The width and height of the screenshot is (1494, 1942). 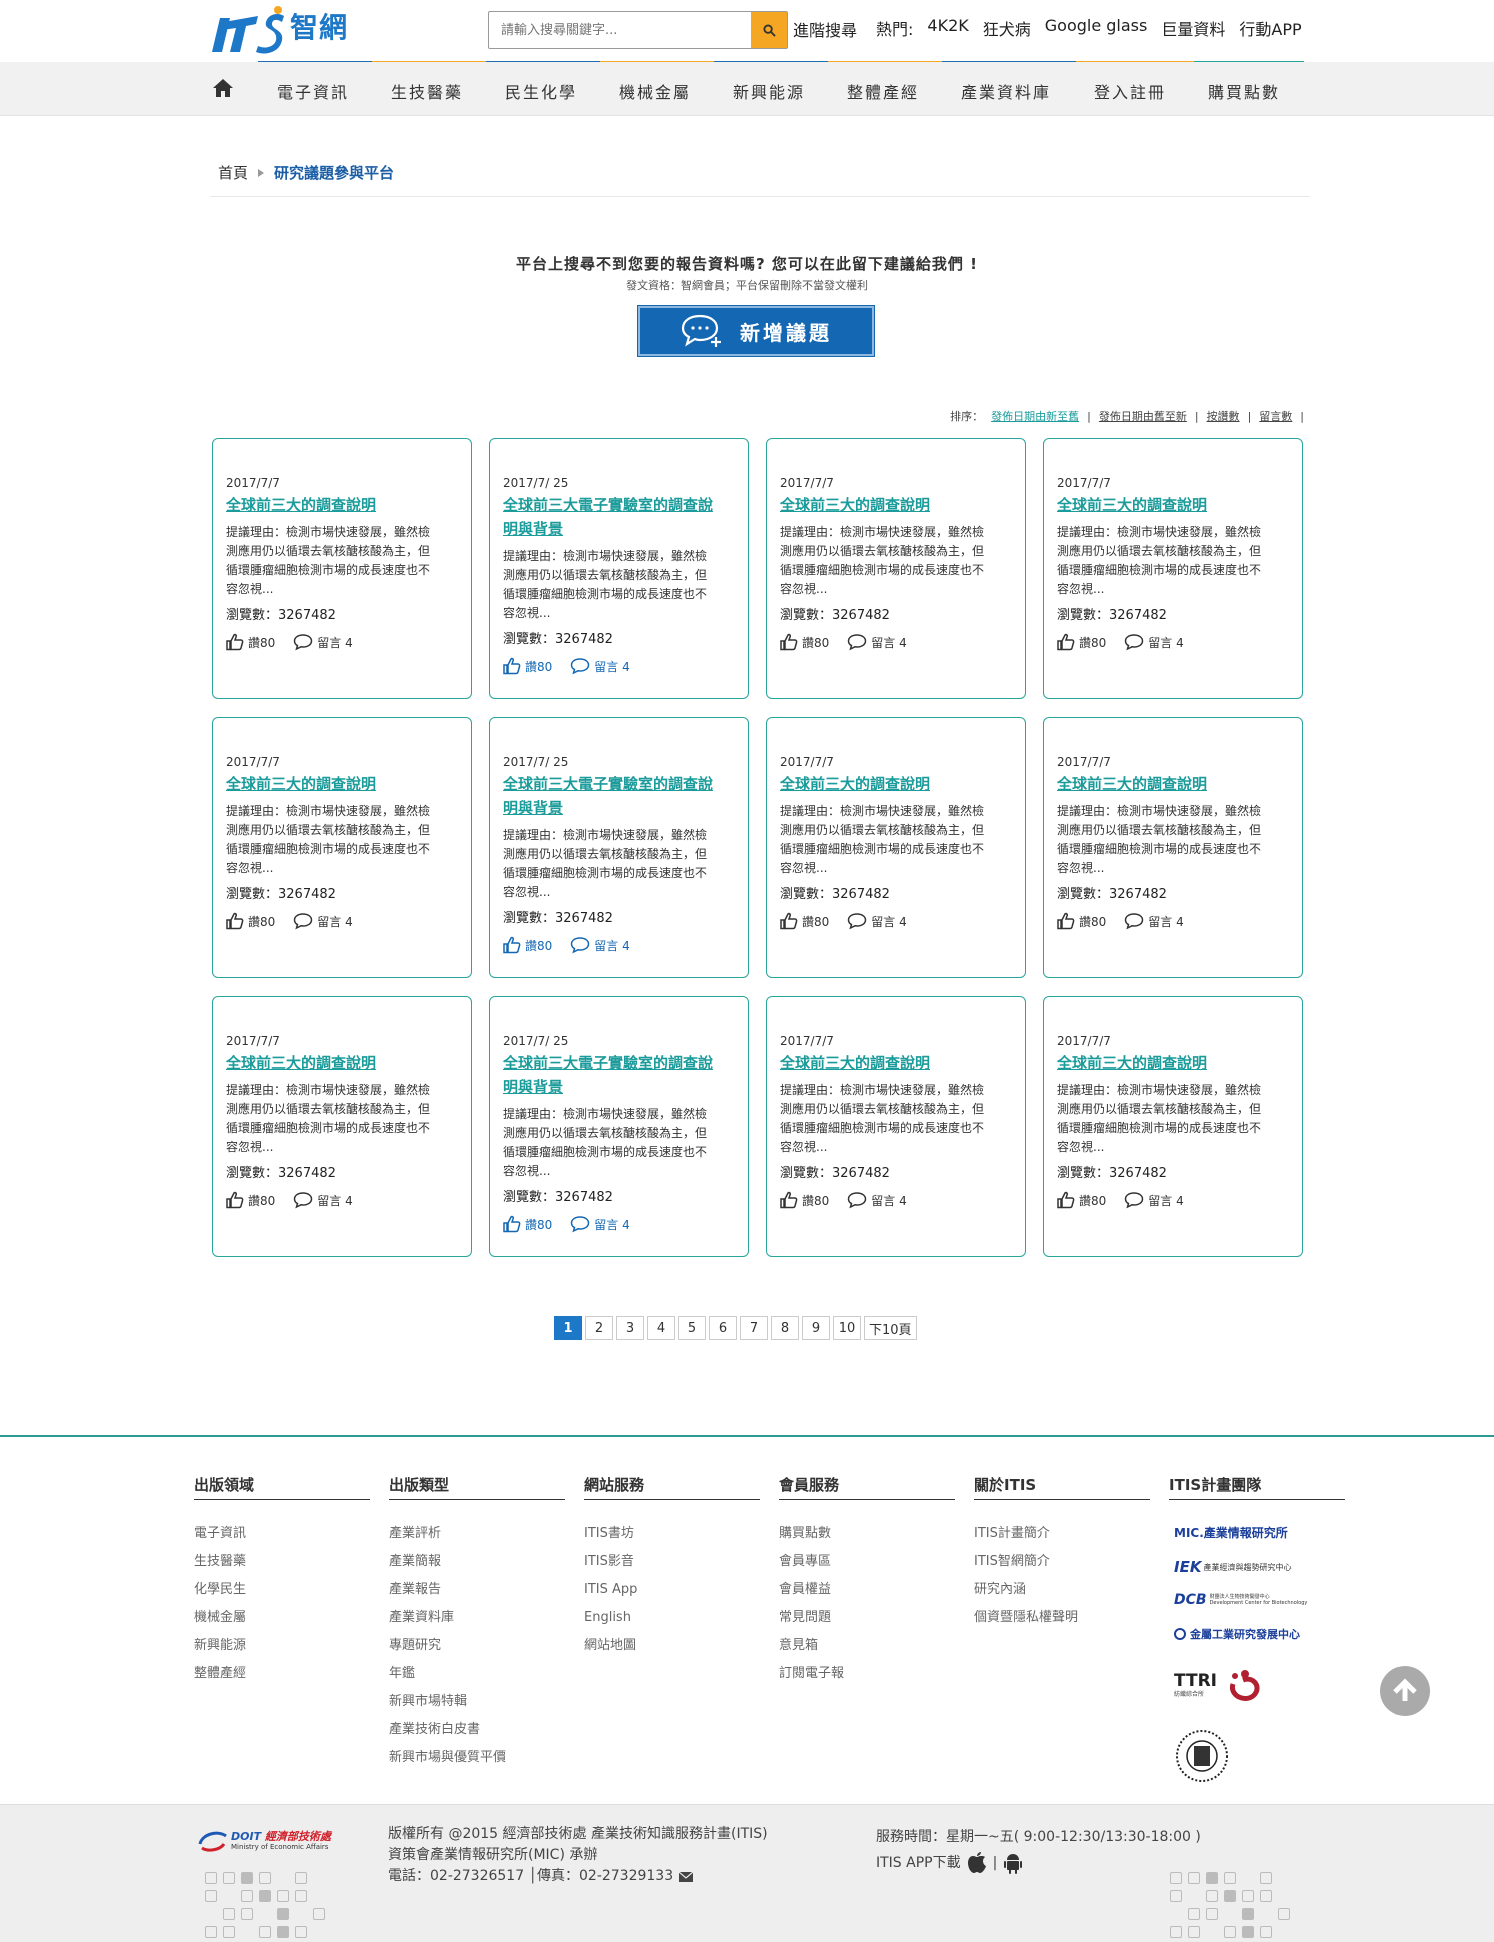 I want to click on back-to-top-button, so click(x=1405, y=1691).